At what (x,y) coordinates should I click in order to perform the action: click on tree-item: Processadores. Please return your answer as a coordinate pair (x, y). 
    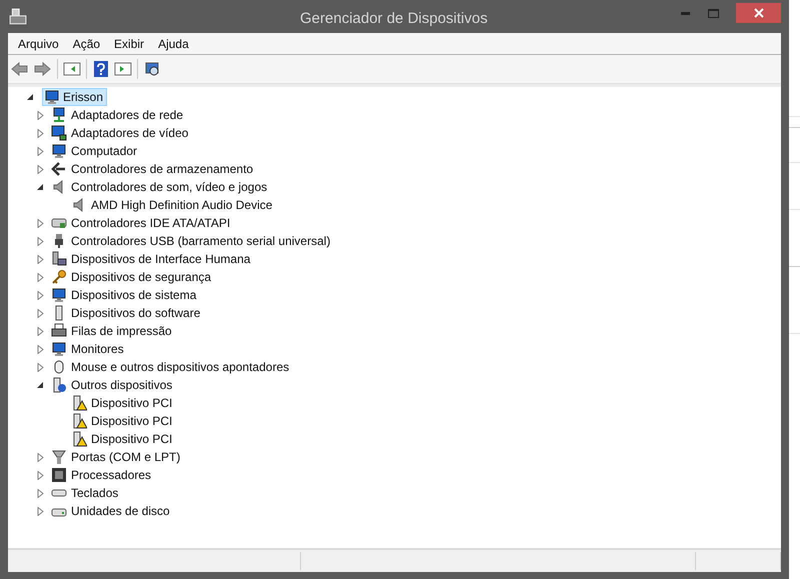
    Looking at the image, I should click on (111, 475).